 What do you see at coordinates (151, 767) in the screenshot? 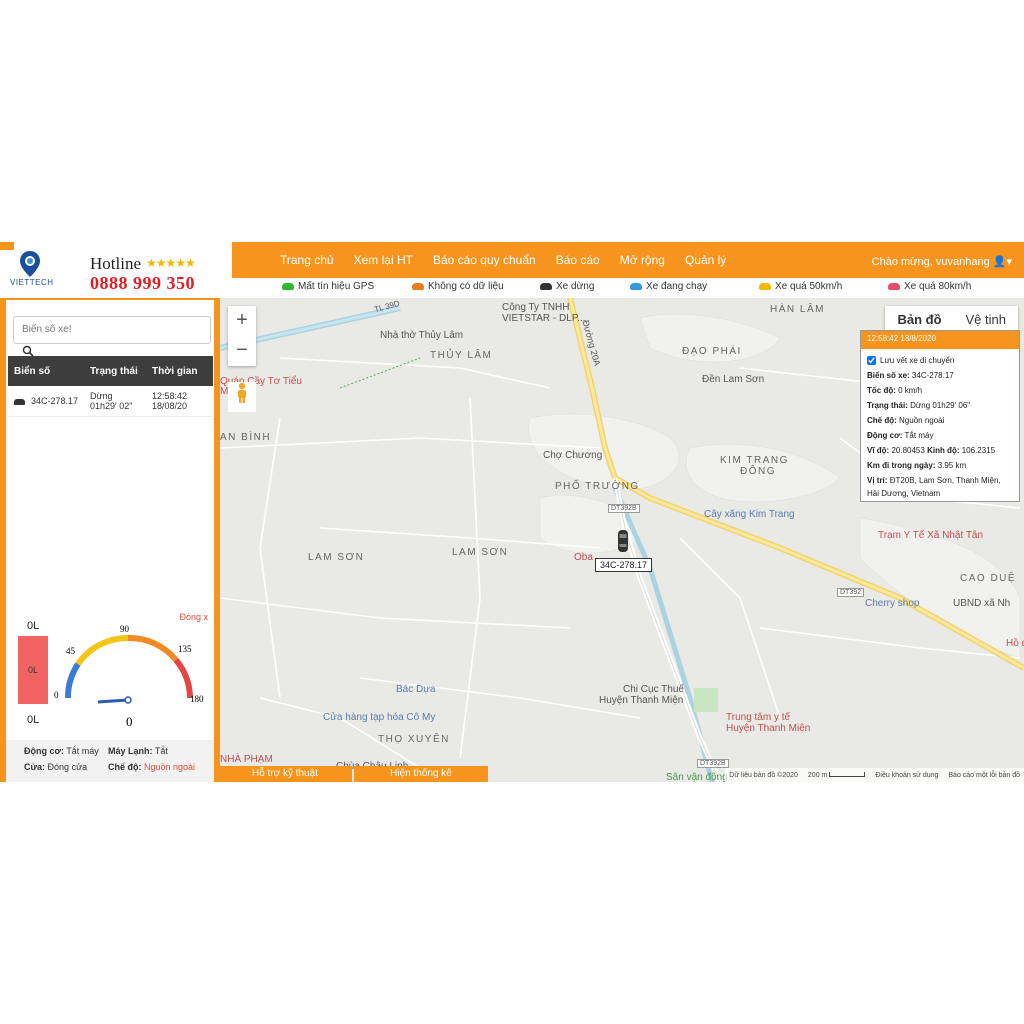
I see `mode-line: Chế độ: Nguồn ngoài` at bounding box center [151, 767].